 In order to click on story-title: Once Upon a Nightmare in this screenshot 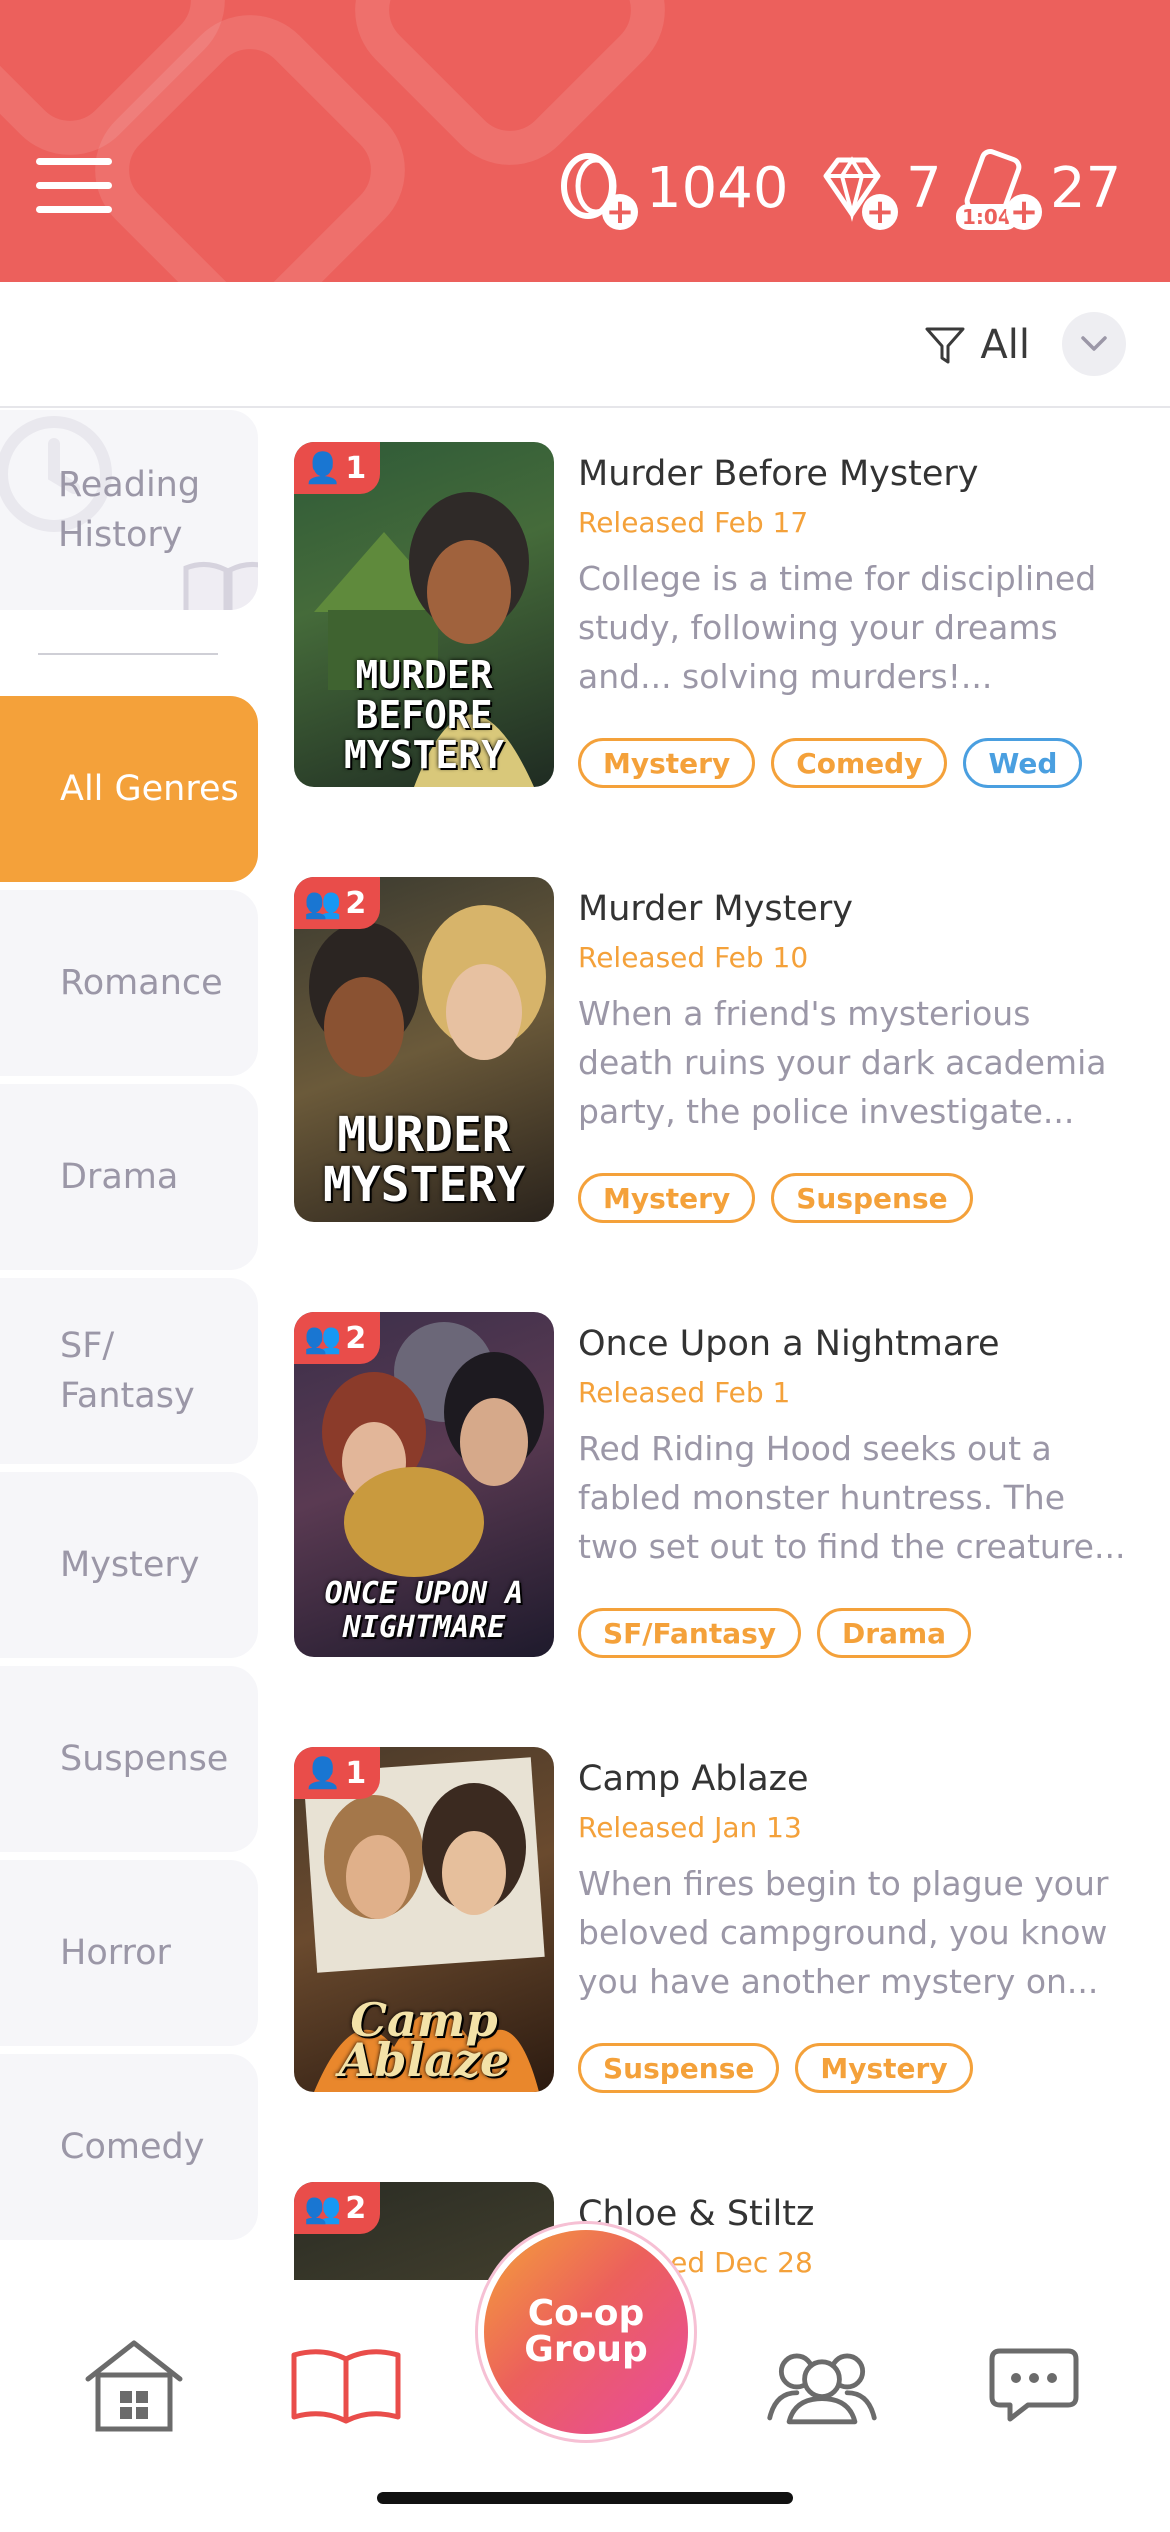, I will do `click(789, 1344)`.